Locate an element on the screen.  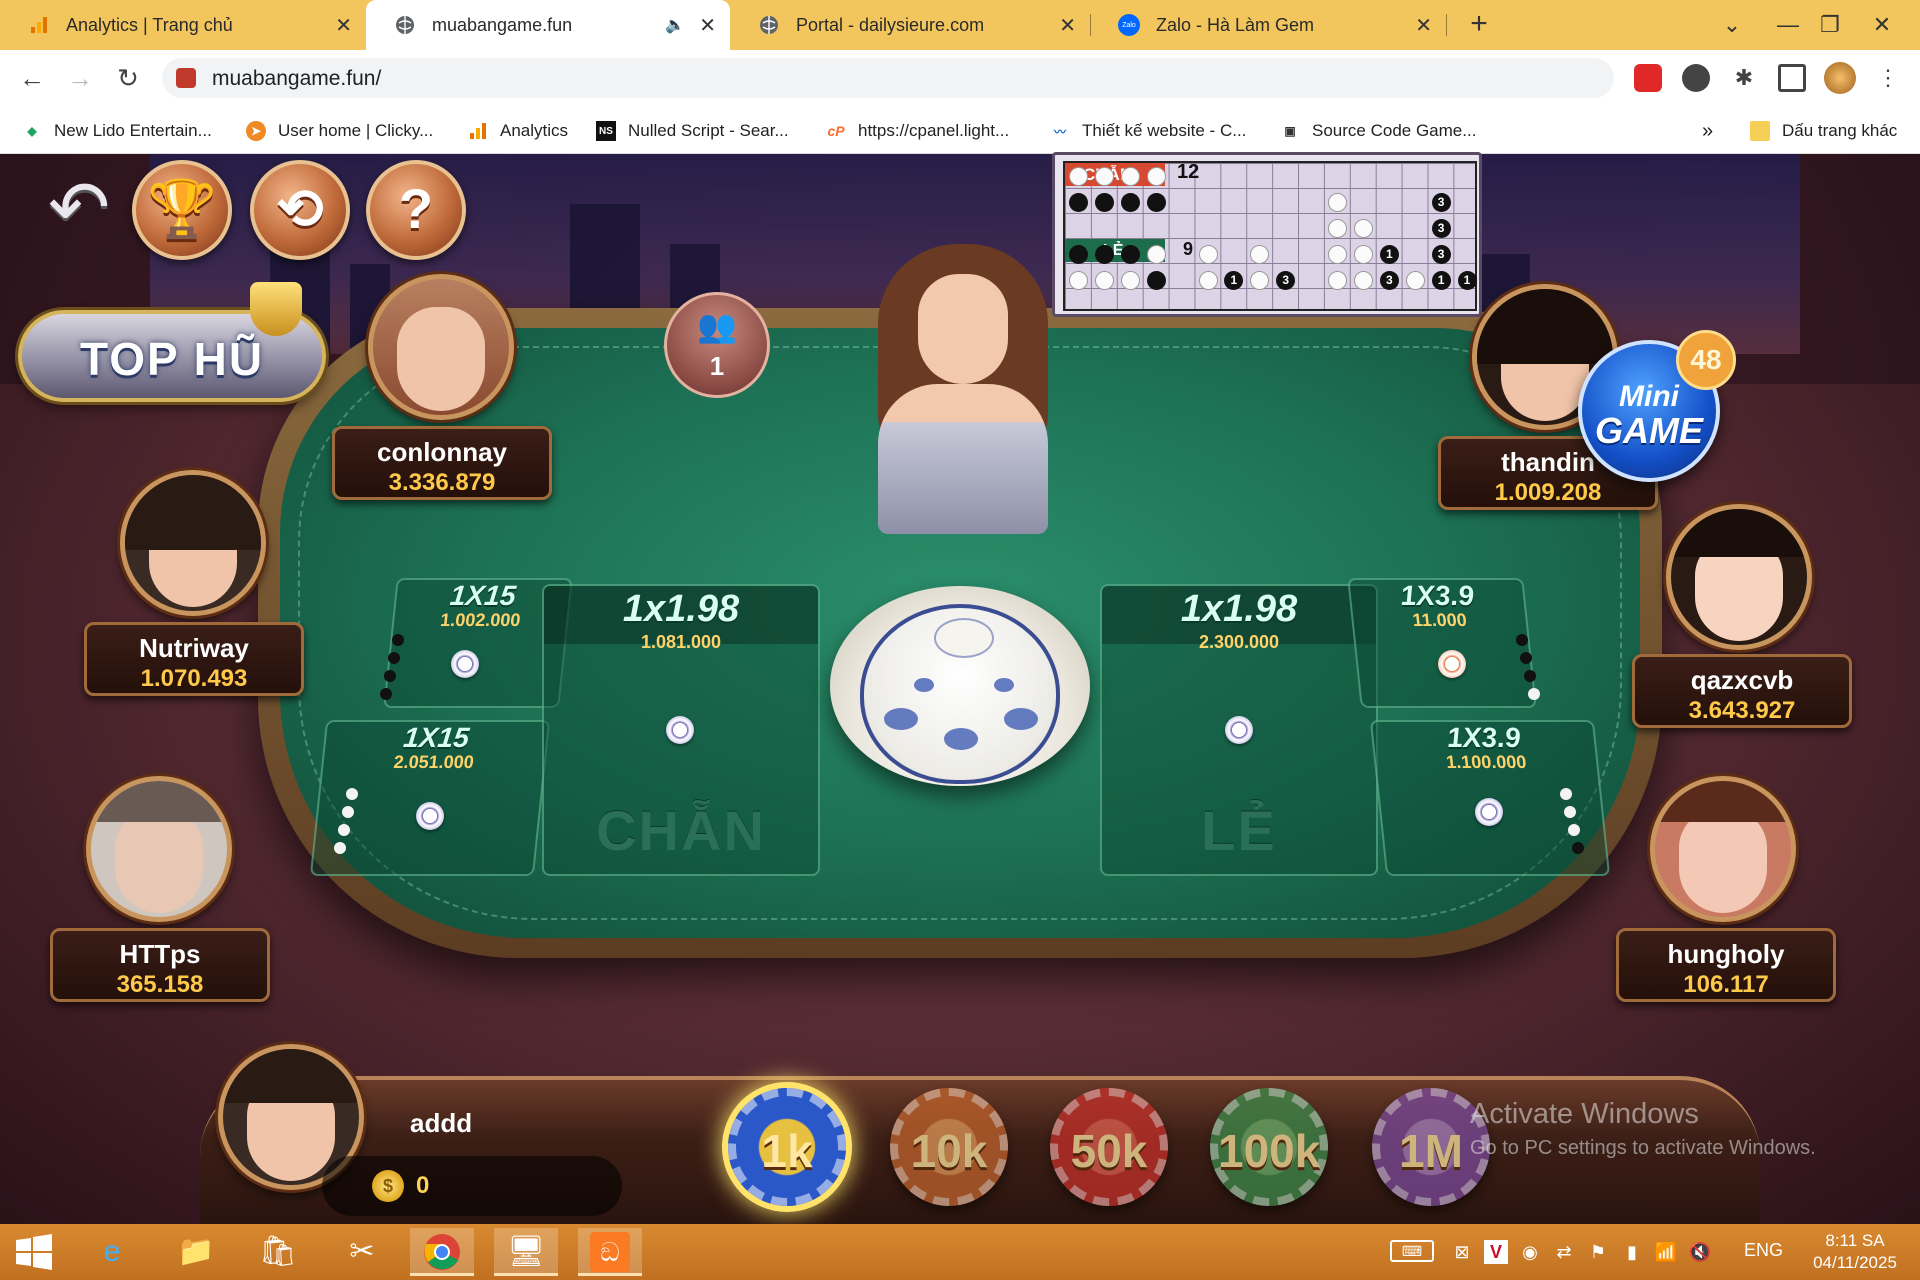
file-explorer-icon: 📁 is located at coordinates (196, 1252).